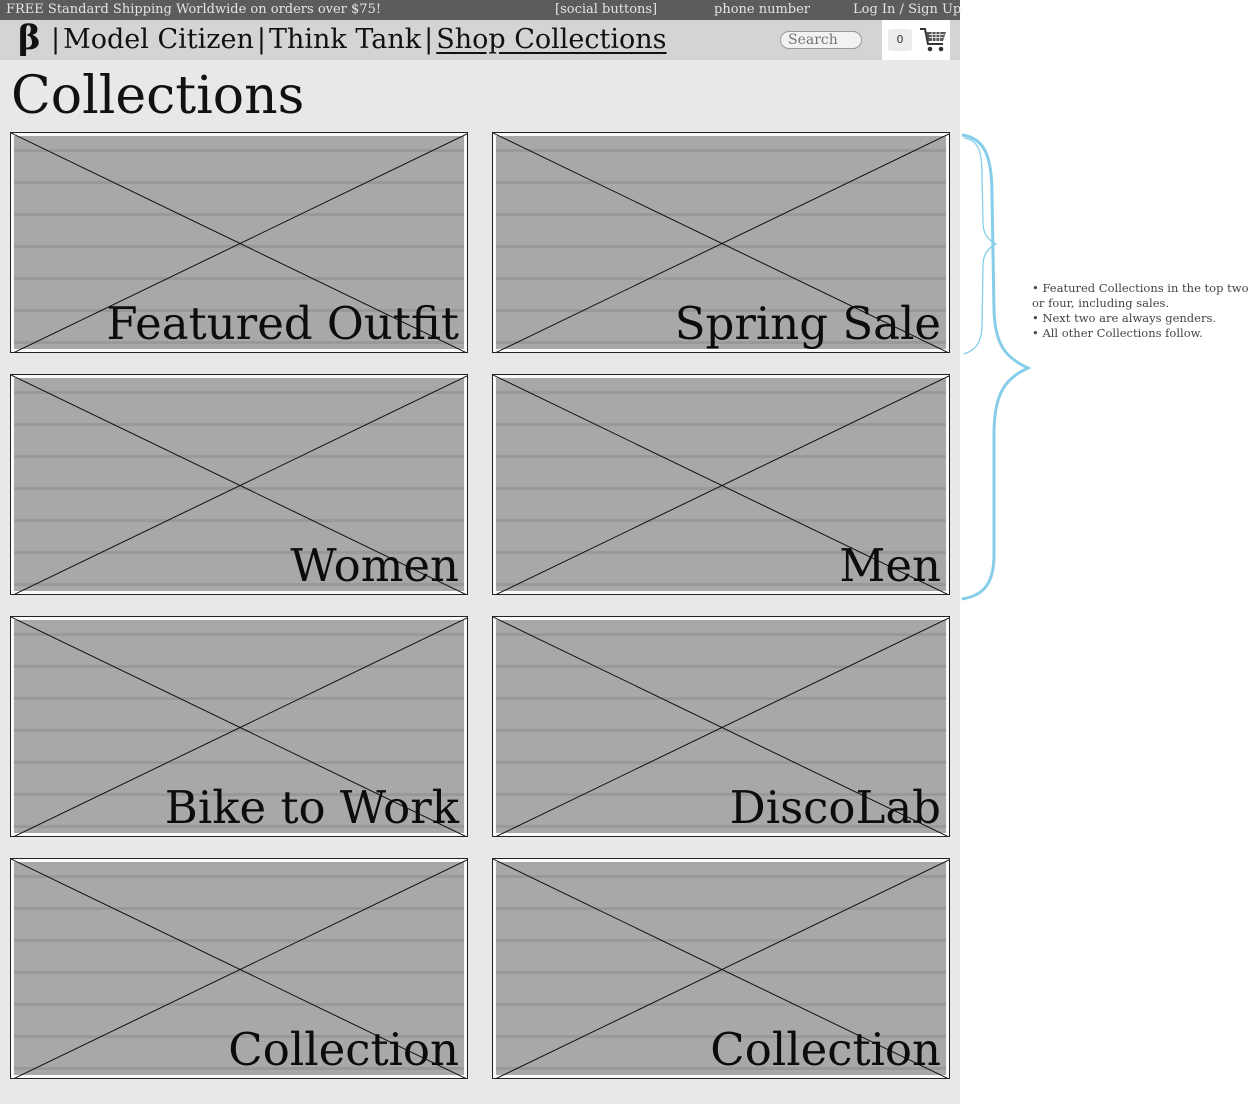  What do you see at coordinates (807, 323) in the screenshot?
I see `collection-label: Spring Sale` at bounding box center [807, 323].